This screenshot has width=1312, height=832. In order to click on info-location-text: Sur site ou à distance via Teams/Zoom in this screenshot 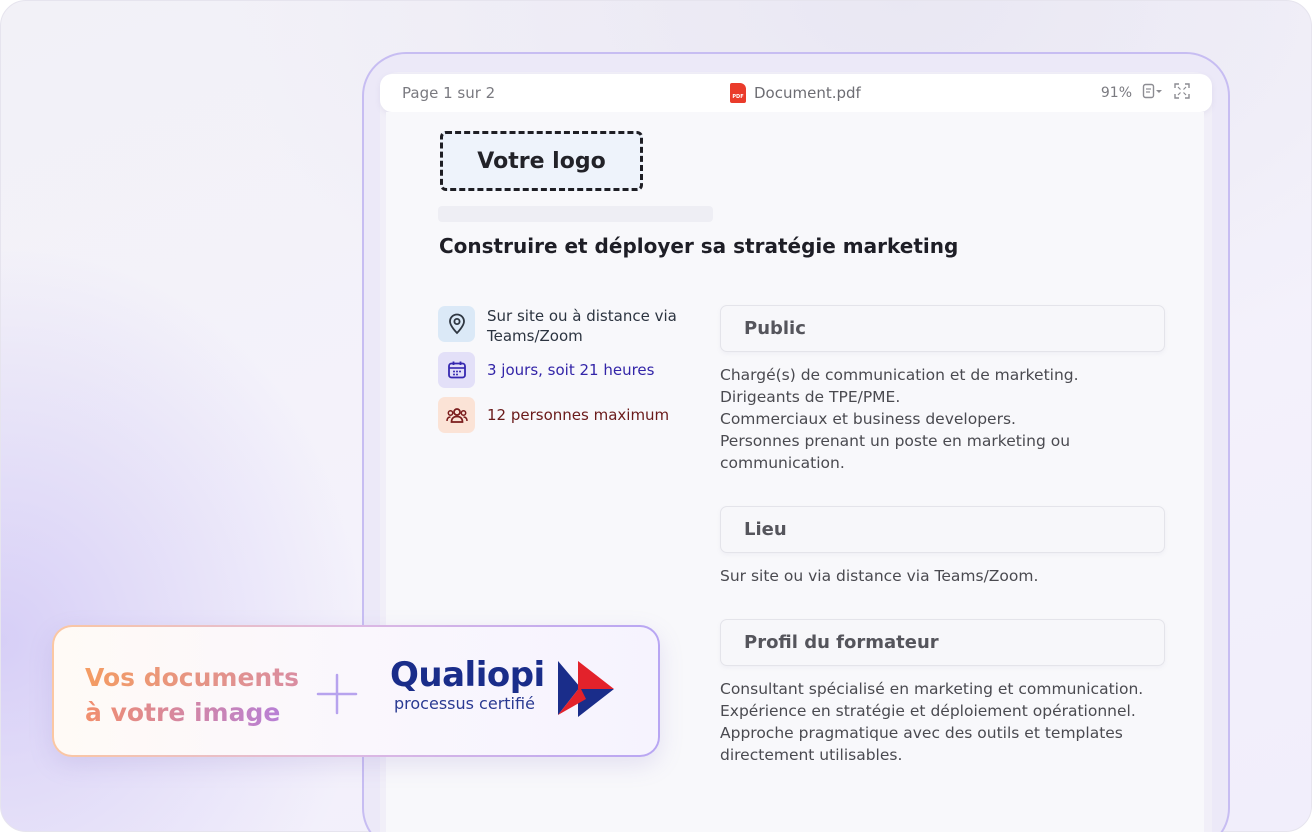, I will do `click(582, 326)`.